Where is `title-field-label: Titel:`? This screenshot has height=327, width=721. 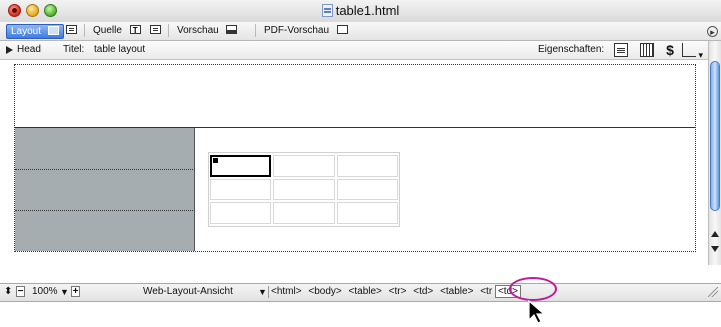
title-field-label: Titel: is located at coordinates (74, 49).